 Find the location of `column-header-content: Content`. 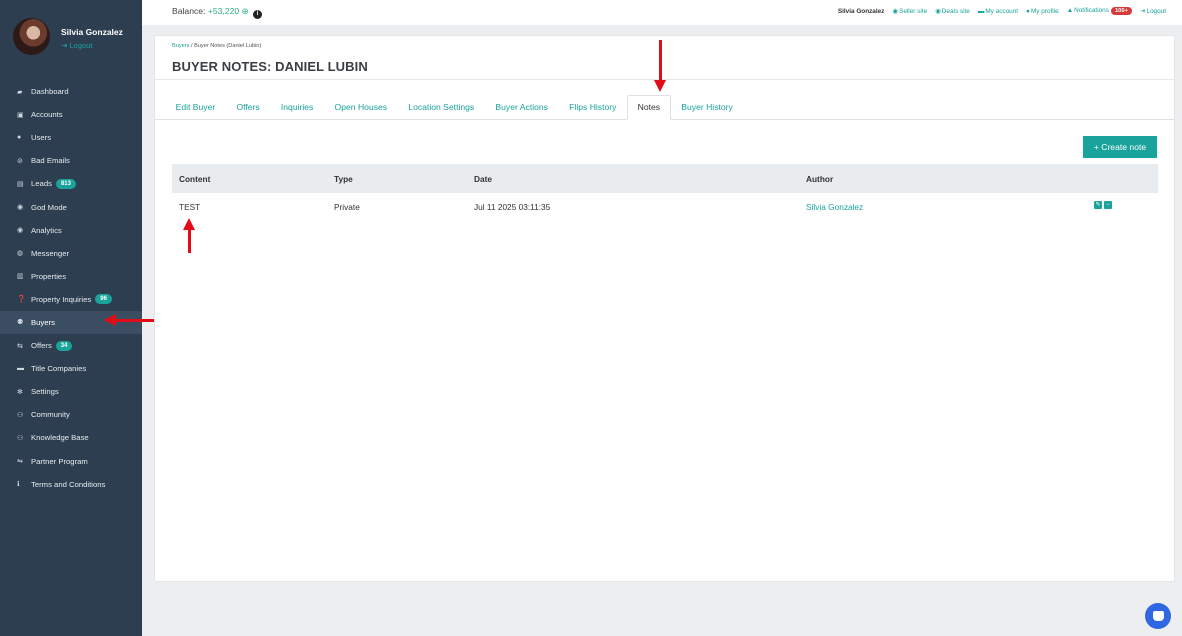

column-header-content: Content is located at coordinates (194, 179).